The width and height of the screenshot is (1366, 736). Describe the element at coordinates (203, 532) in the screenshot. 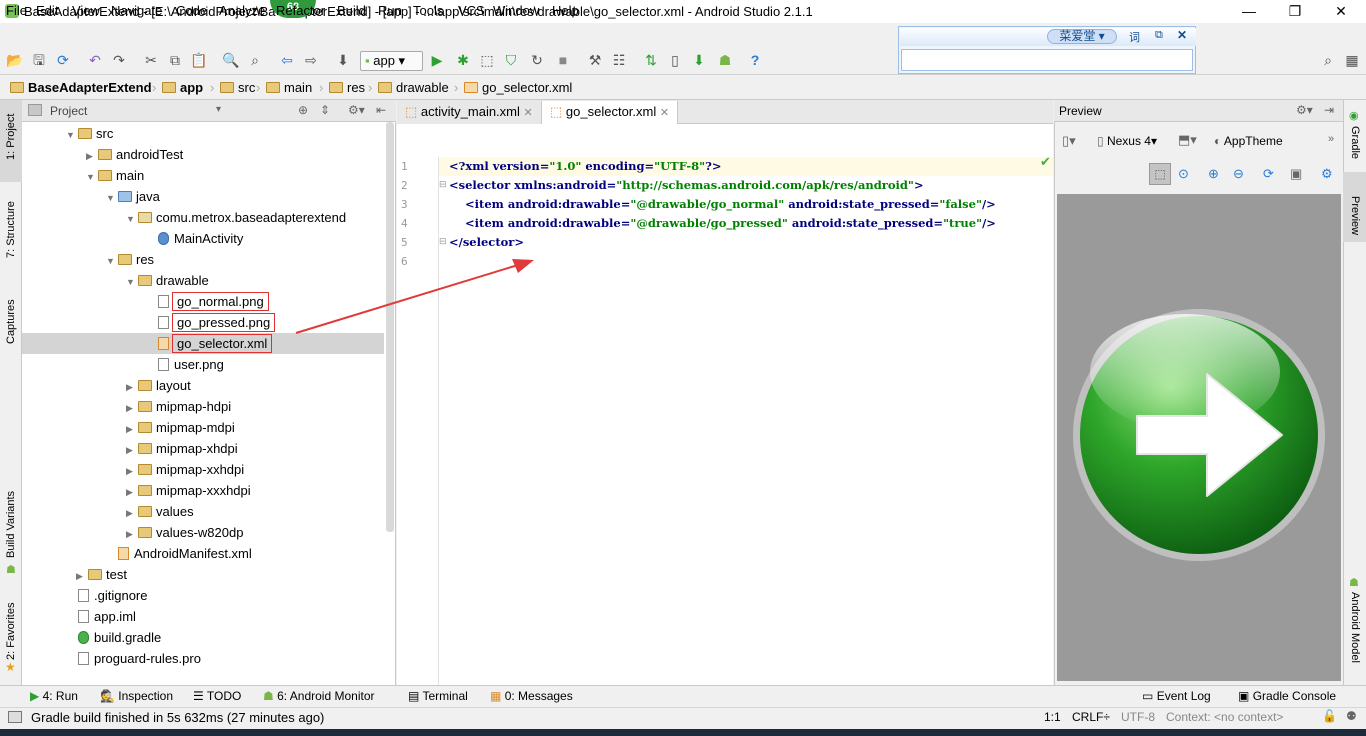

I see `tree-item: ▶ values-w820dp` at that location.